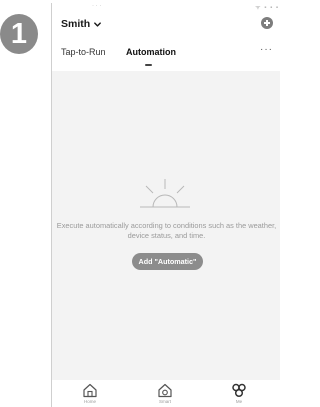  I want to click on status-bar-right: ᯤ ▪ ▪ ▪, so click(267, 8).